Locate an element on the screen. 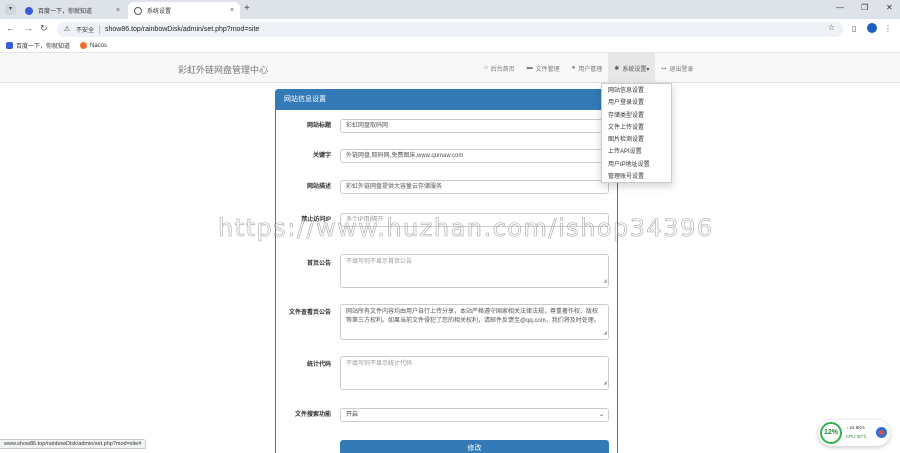 Image resolution: width=900 pixels, height=453 pixels. menu-item-file-upload: 文件上传设置 is located at coordinates (636, 128).